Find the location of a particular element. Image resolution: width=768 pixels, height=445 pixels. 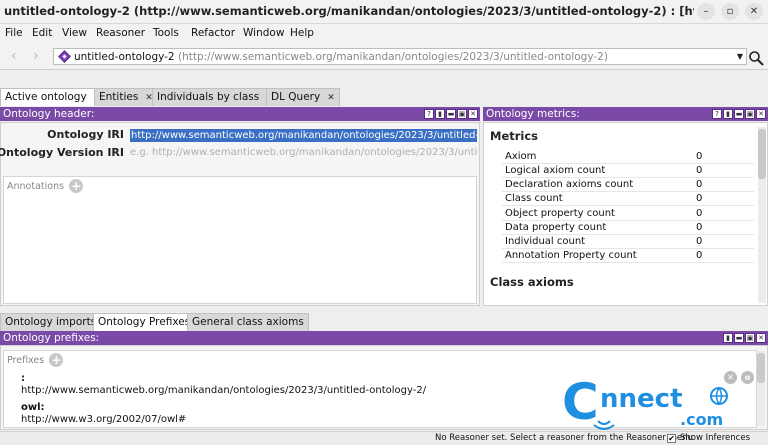

ontology-metrics-title: Ontology metrics: is located at coordinates (533, 114).